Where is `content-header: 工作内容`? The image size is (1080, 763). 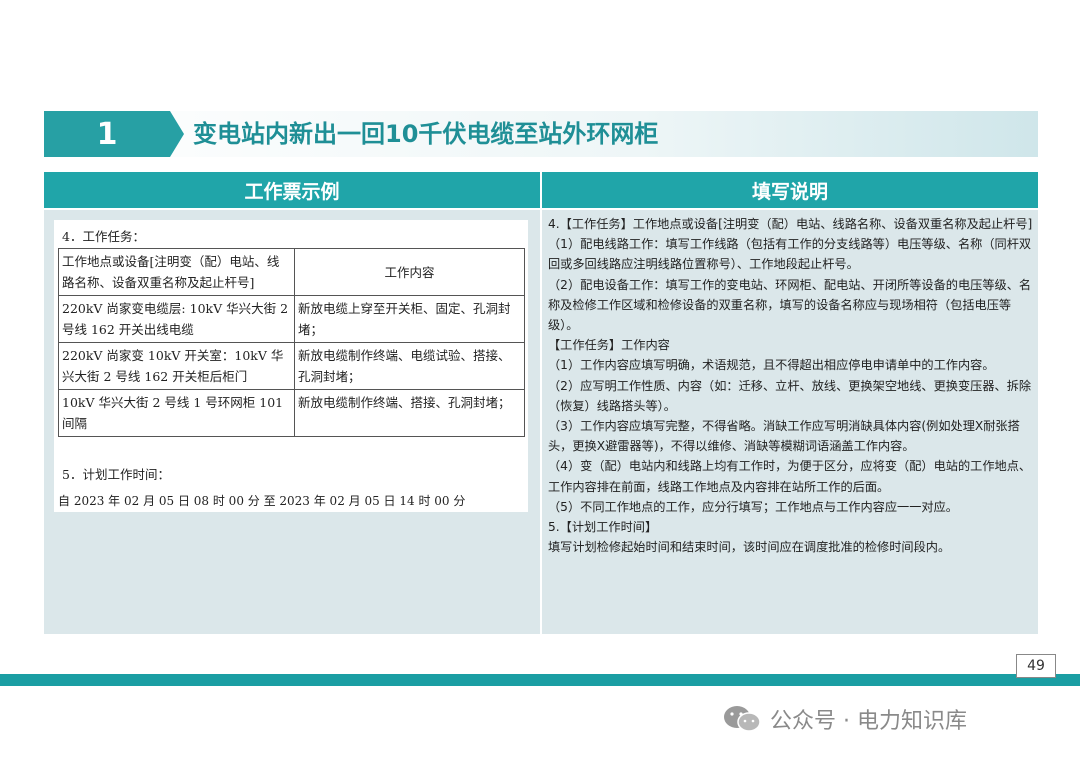 content-header: 工作内容 is located at coordinates (409, 272).